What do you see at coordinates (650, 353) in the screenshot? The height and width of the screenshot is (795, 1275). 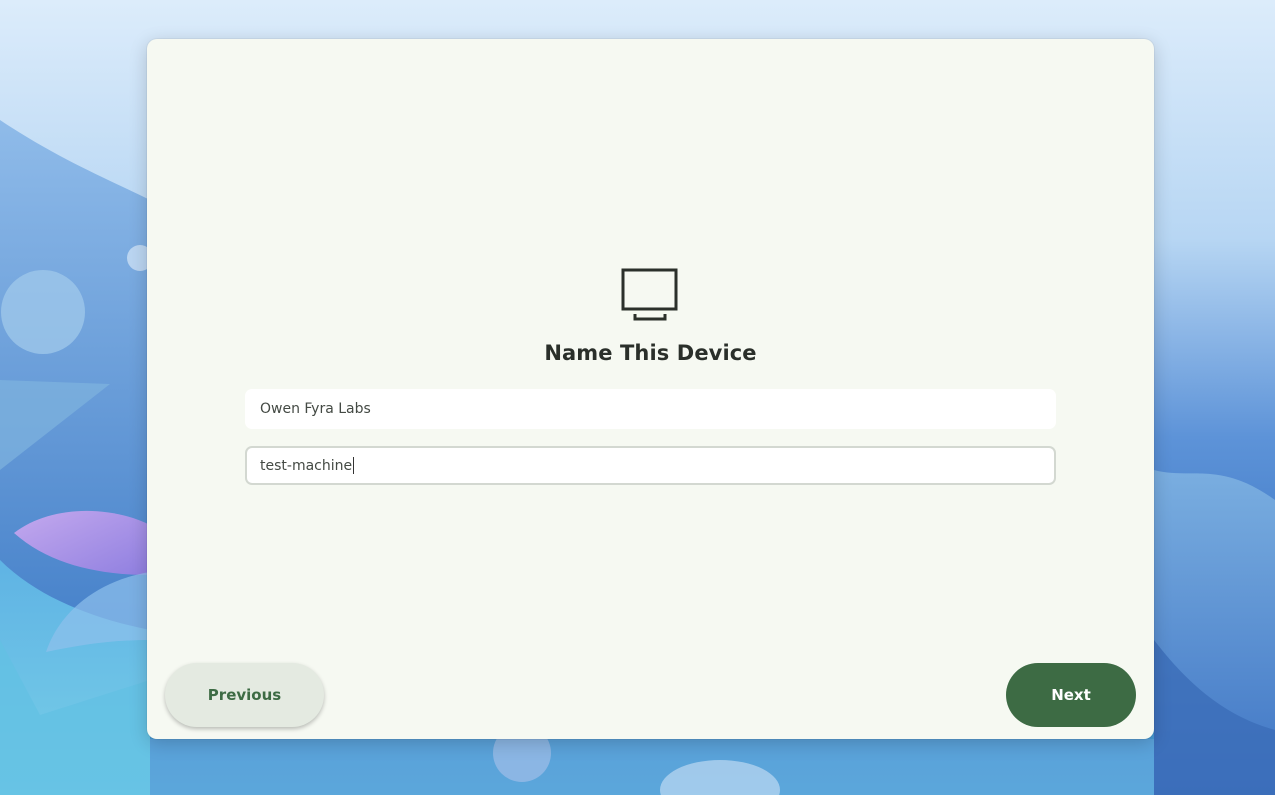 I see `page-title: Name This Device` at bounding box center [650, 353].